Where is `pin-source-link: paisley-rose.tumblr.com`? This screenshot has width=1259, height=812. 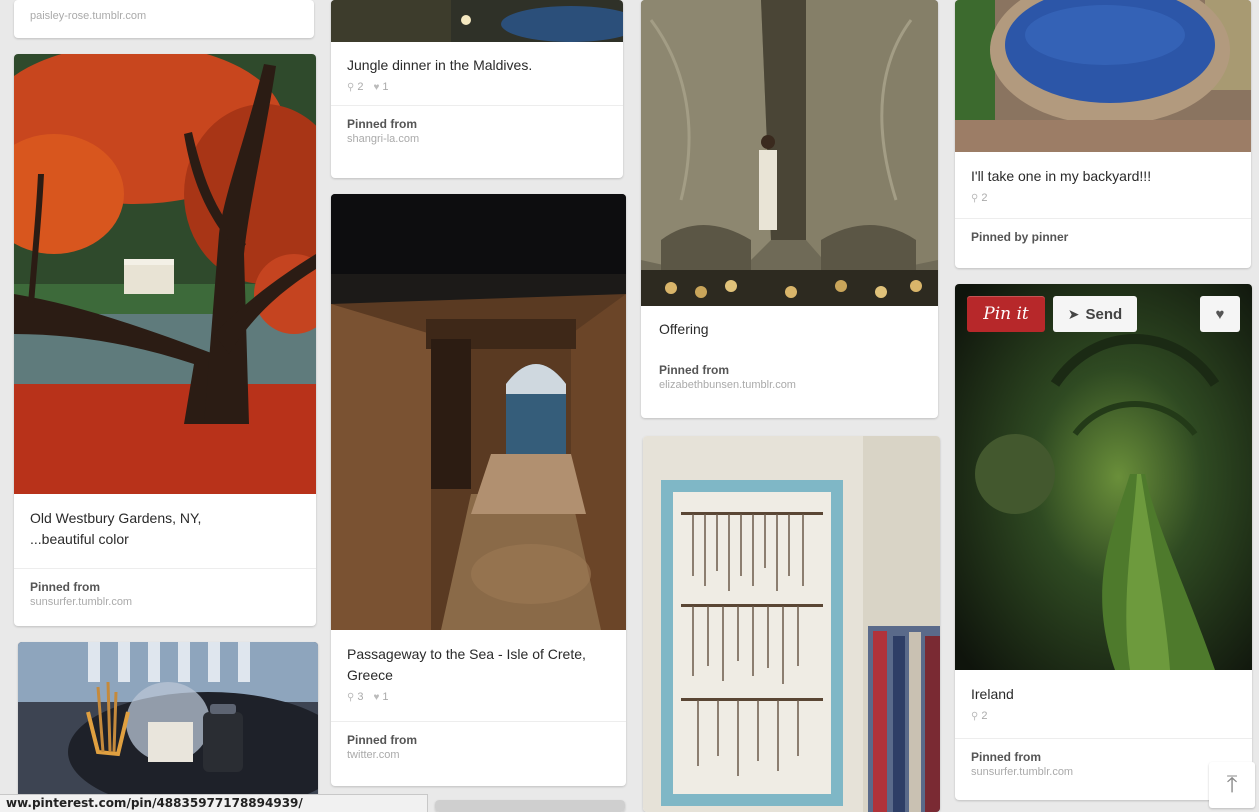
pin-source-link: paisley-rose.tumblr.com is located at coordinates (164, 16).